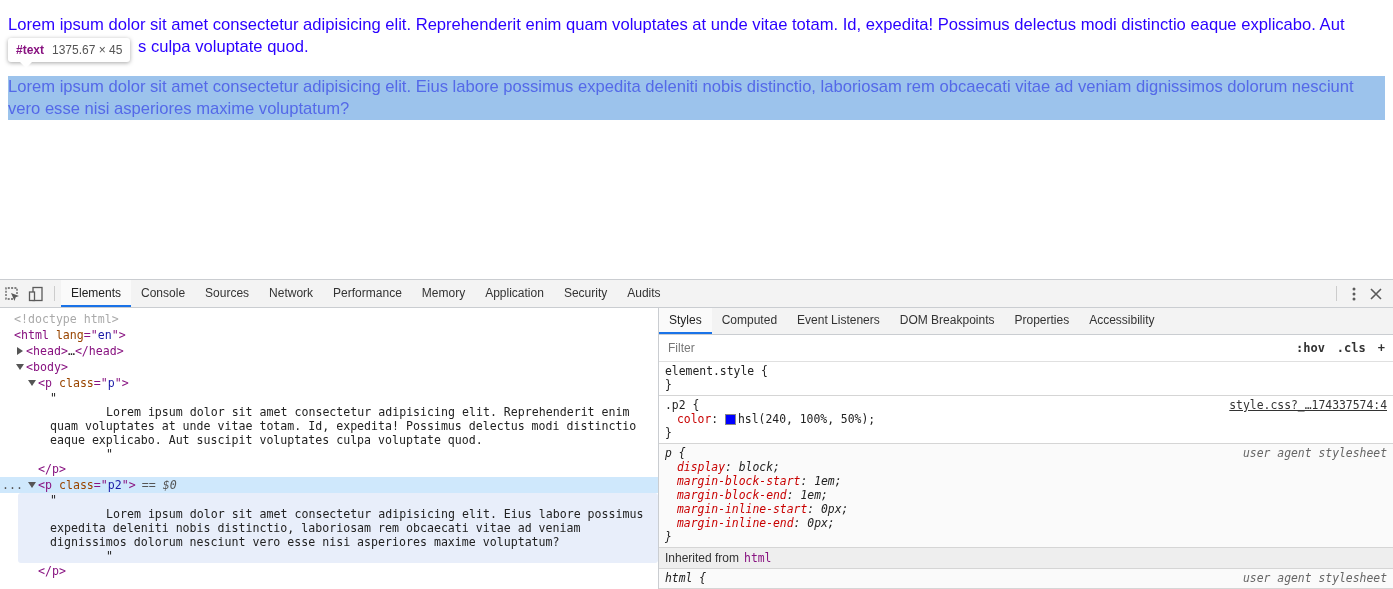 Image resolution: width=1393 pixels, height=589 pixels. I want to click on styles-toolbar-button: +, so click(1381, 348).